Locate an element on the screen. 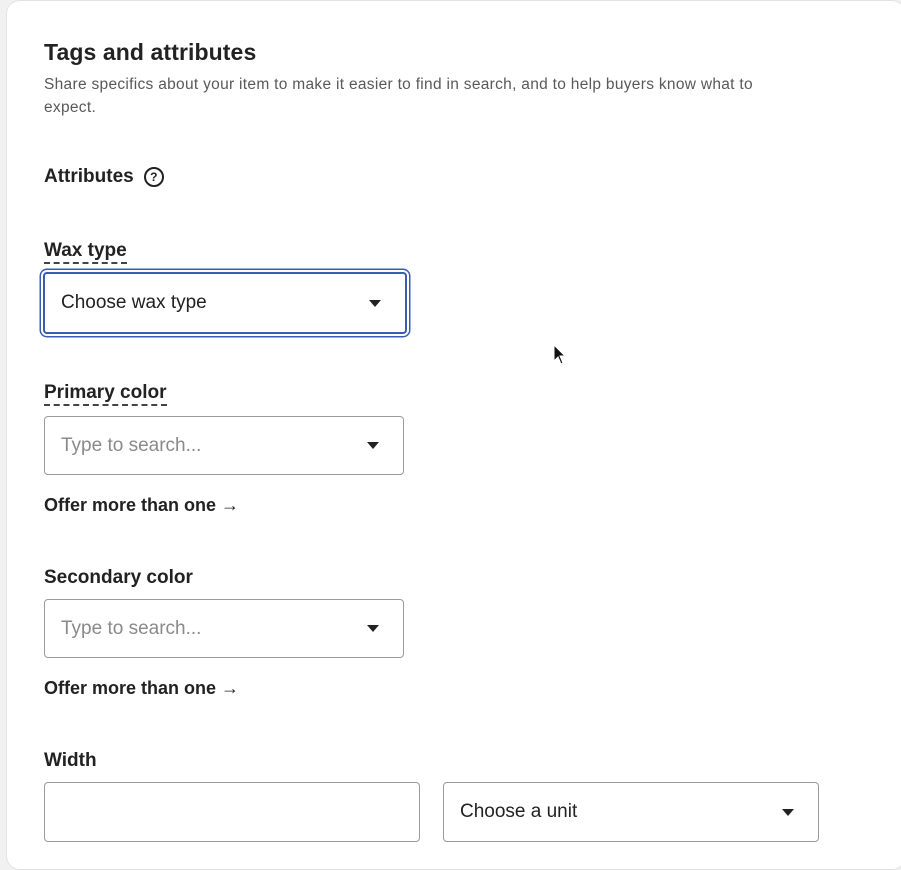 The image size is (901, 870). secondary-color-label: Secondary color is located at coordinates (118, 577).